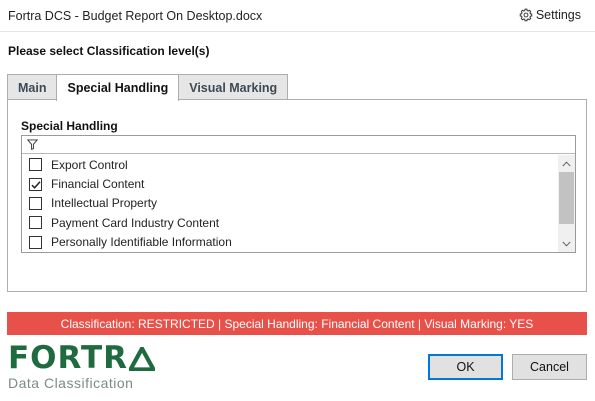 This screenshot has width=595, height=401. What do you see at coordinates (290, 183) in the screenshot?
I see `list-item: Financial Content` at bounding box center [290, 183].